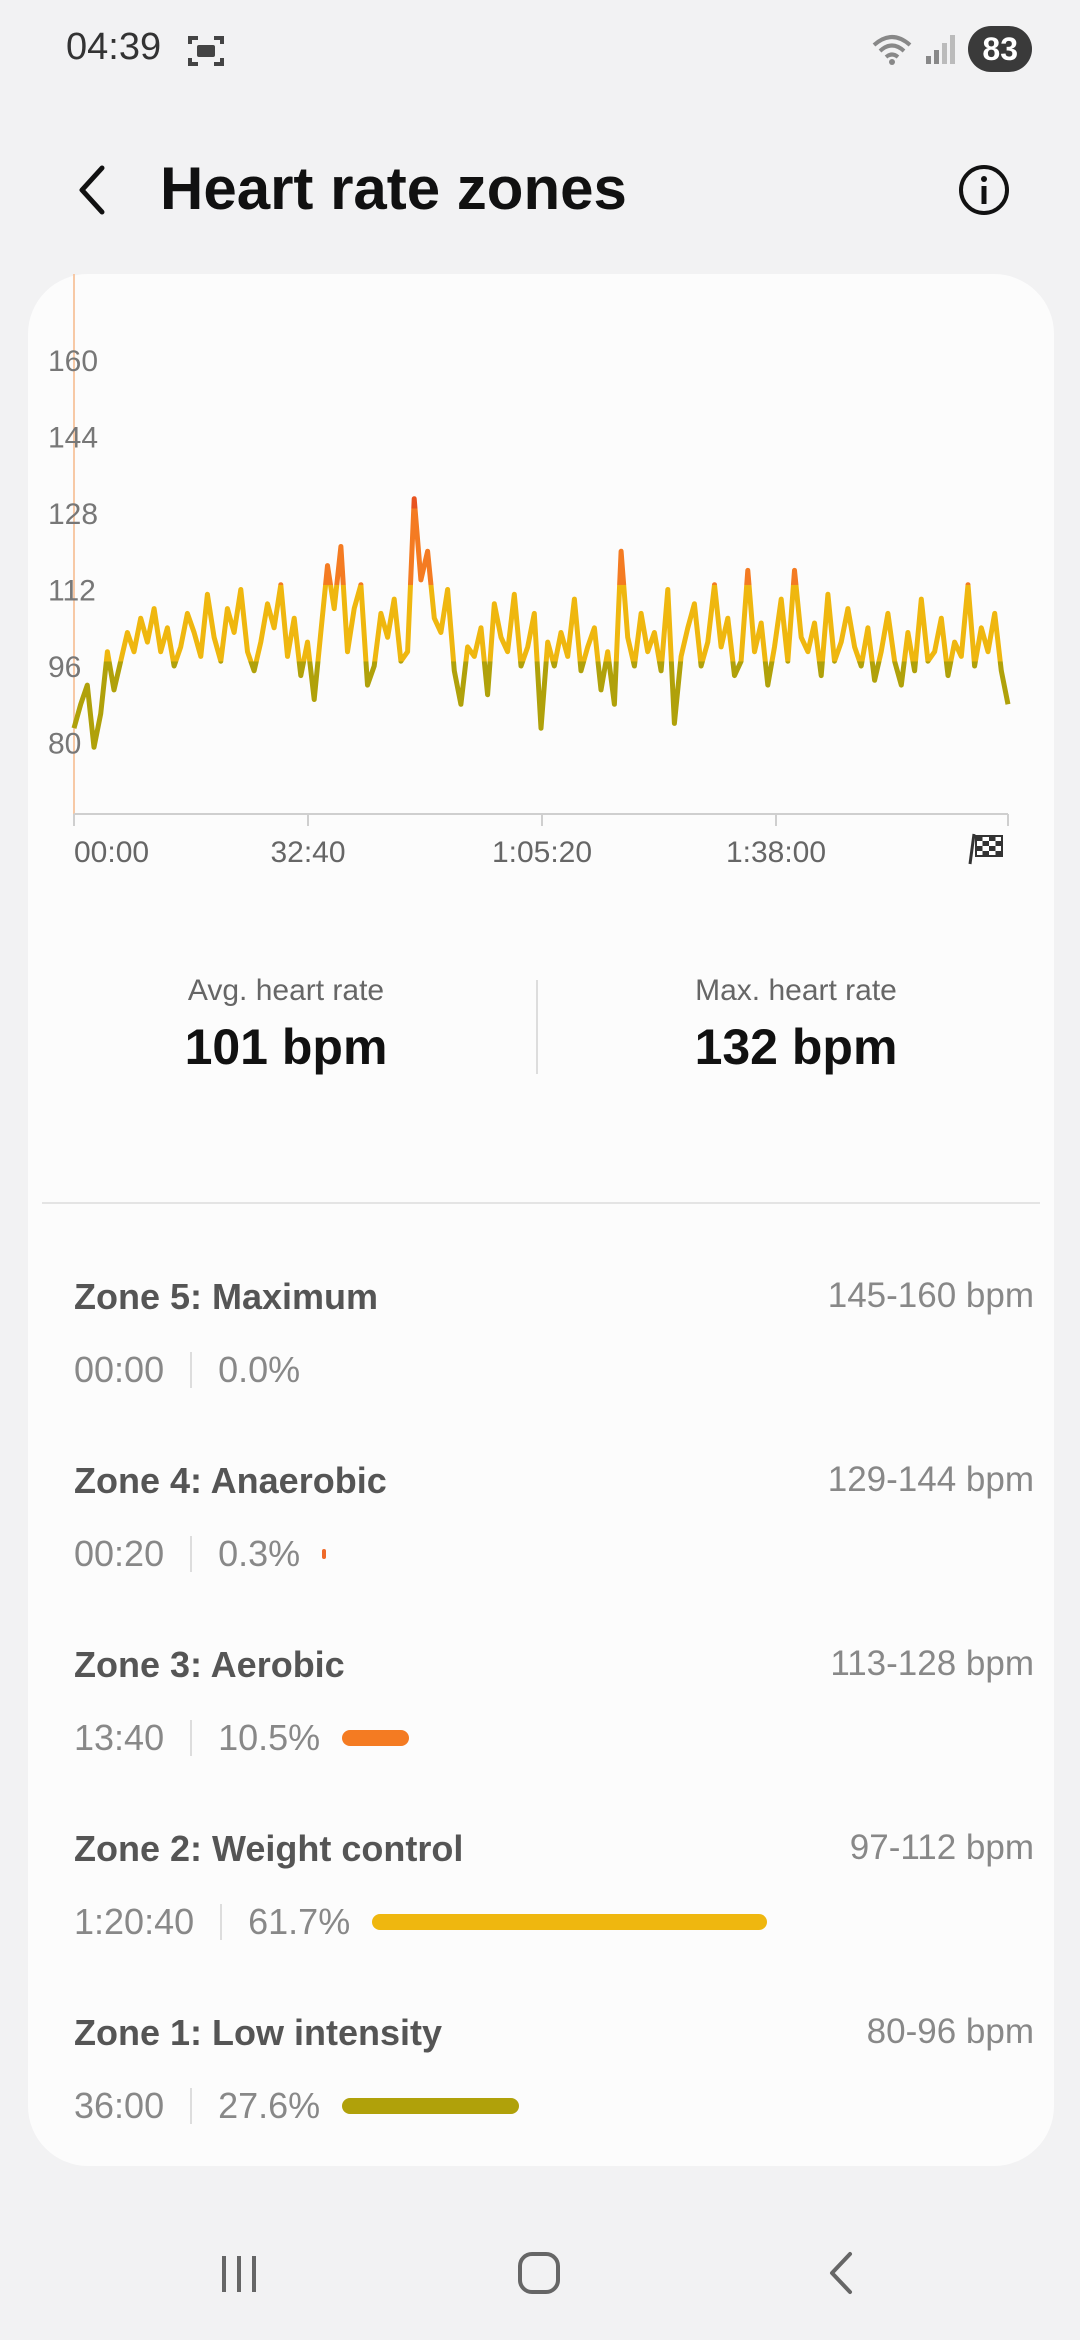 This screenshot has width=1080, height=2340. Describe the element at coordinates (119, 2105) in the screenshot. I see `zone-time: 36:00` at that location.